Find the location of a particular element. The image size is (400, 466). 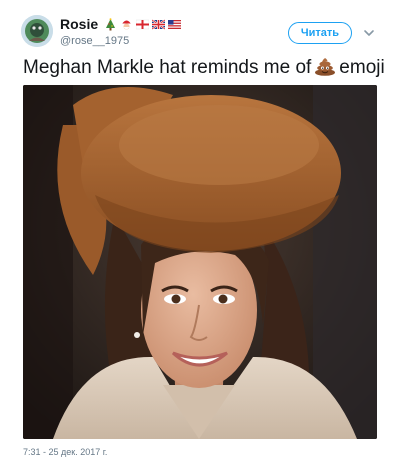

christmas-tree-icon is located at coordinates (111, 23).